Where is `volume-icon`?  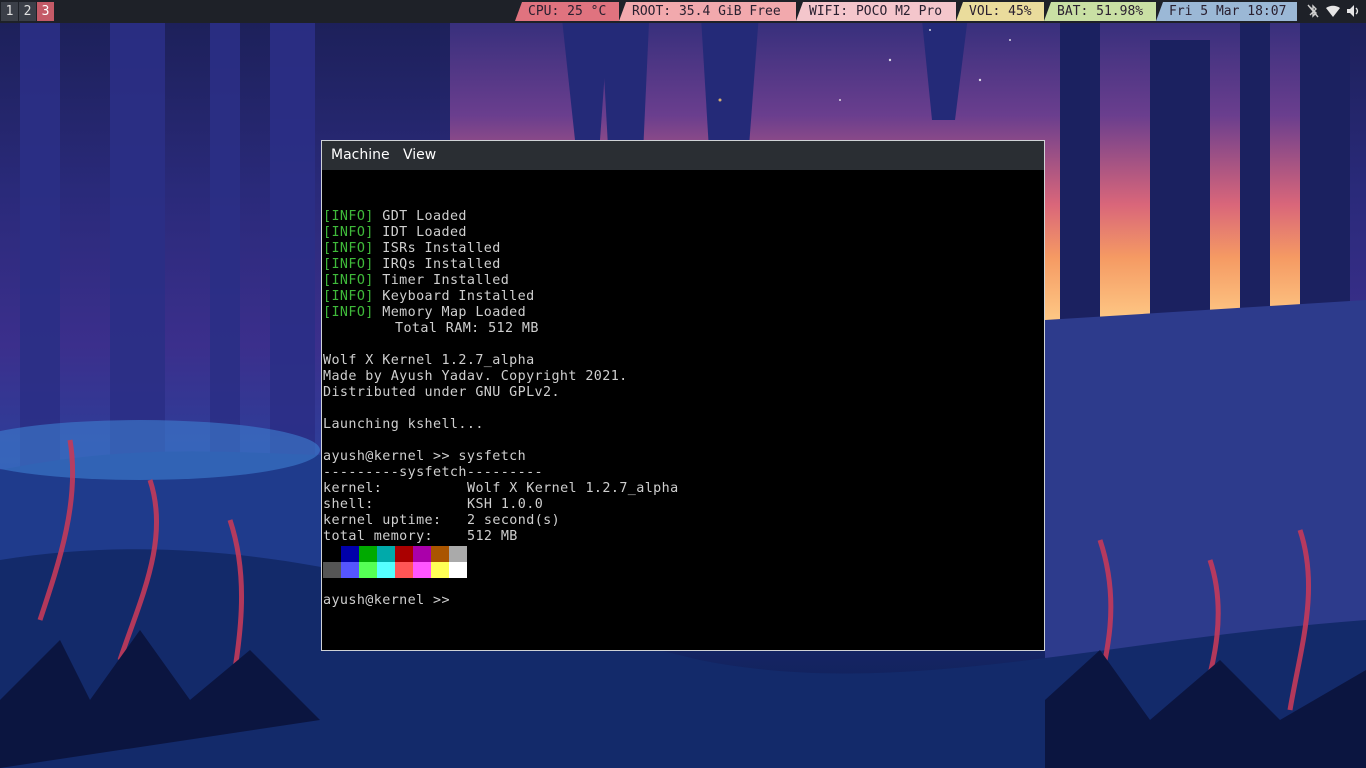
volume-icon is located at coordinates (1353, 11).